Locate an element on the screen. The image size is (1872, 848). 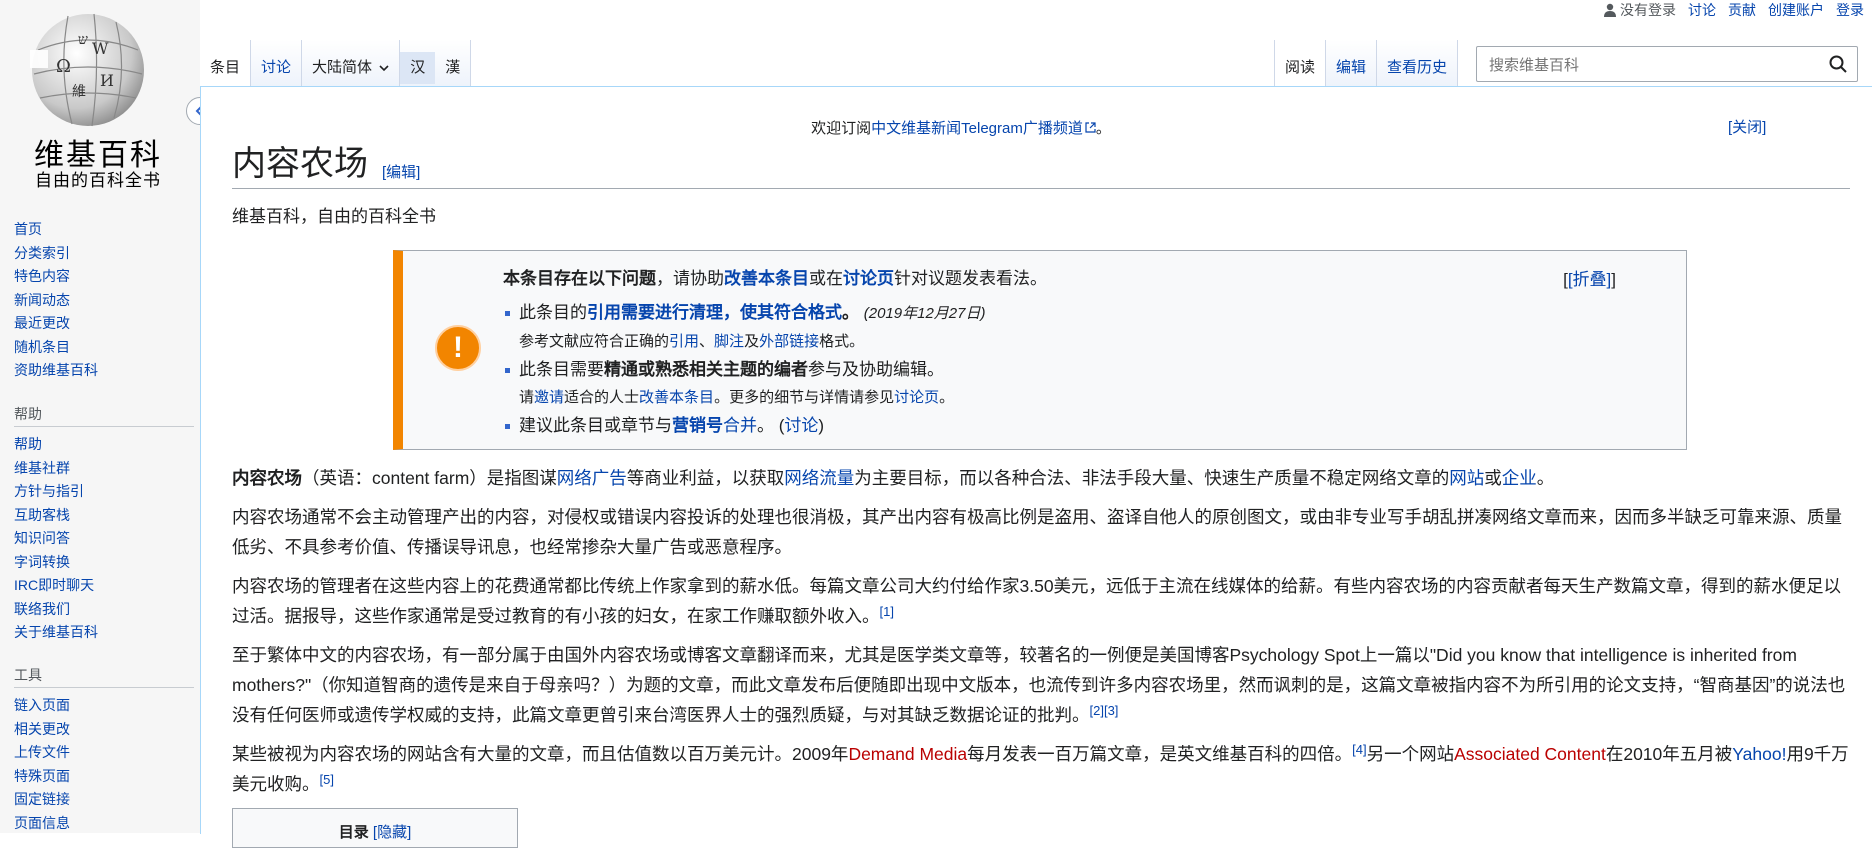
logo-tagline: 自由的百科全书 is located at coordinates (98, 181).